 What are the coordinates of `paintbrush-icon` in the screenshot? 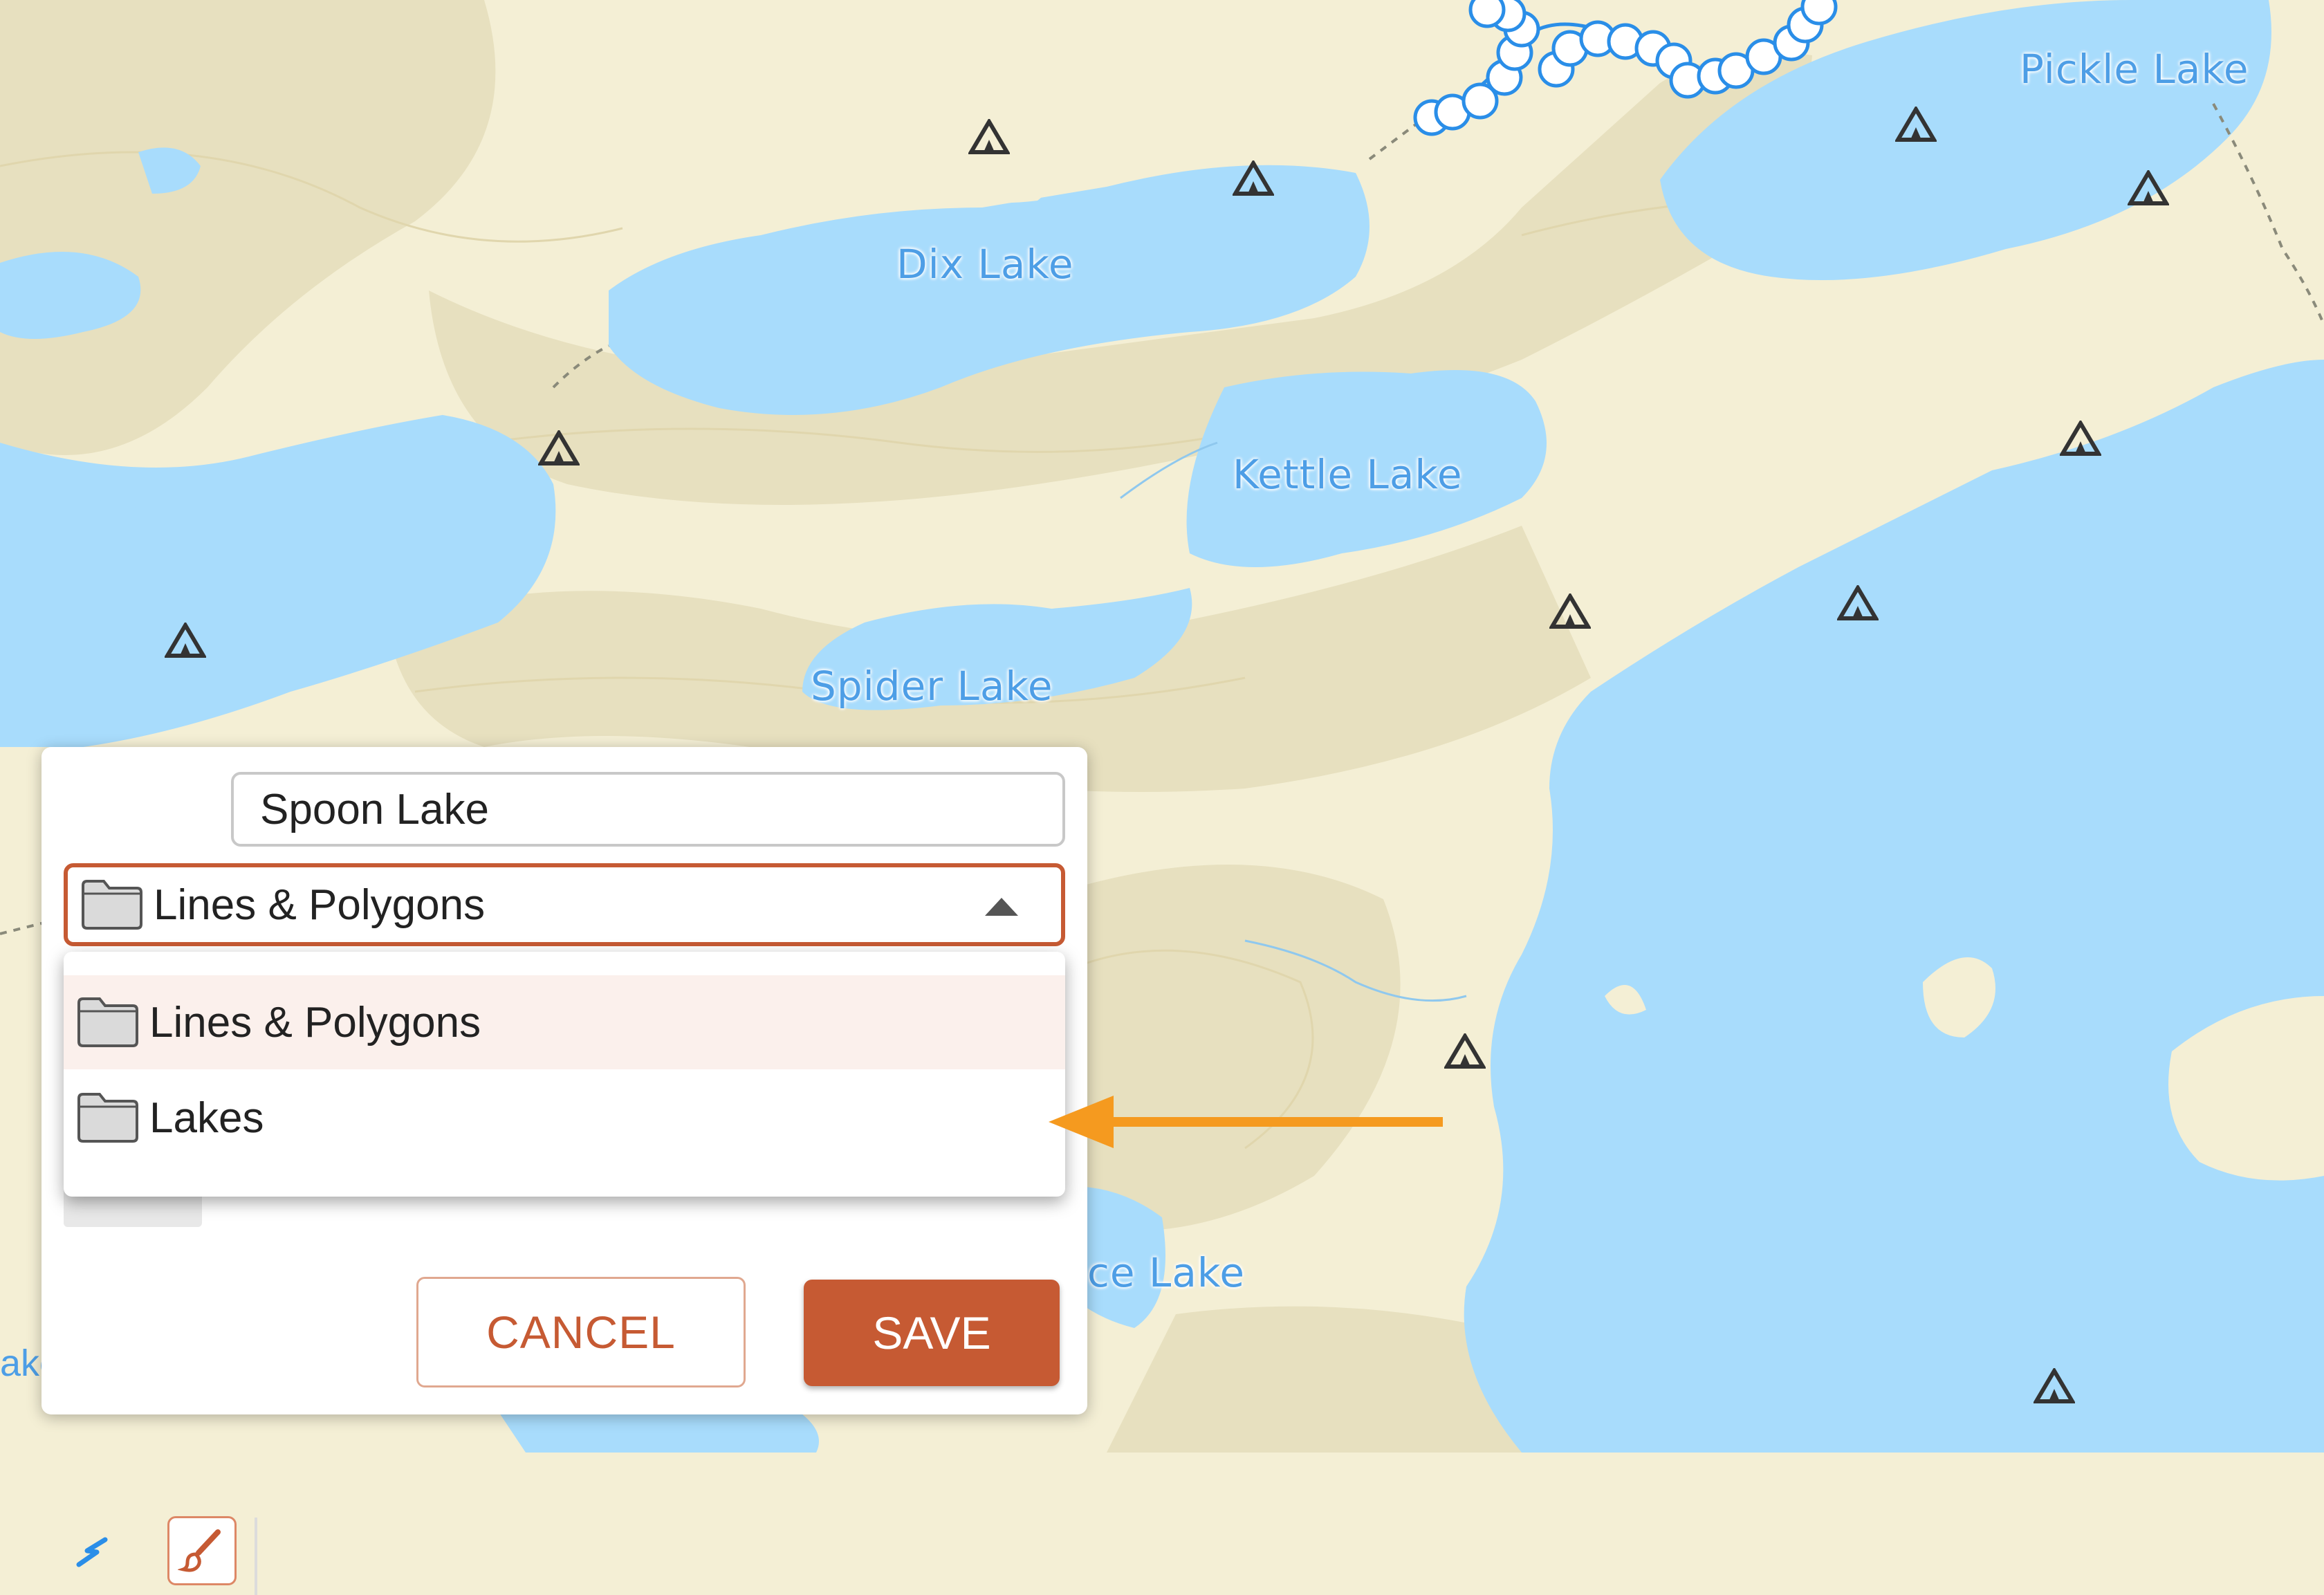 It's located at (199, 1551).